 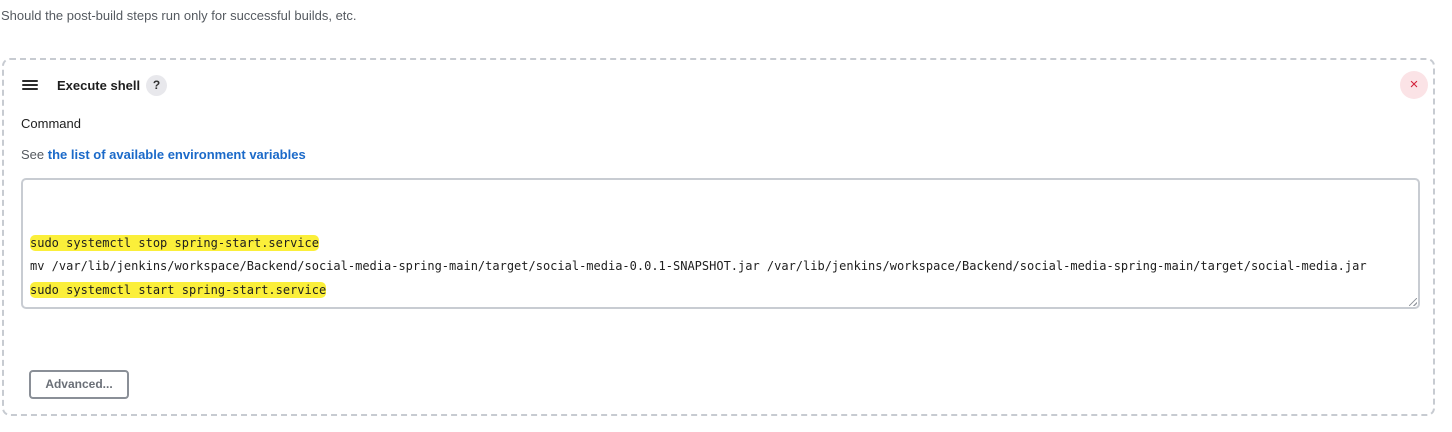 What do you see at coordinates (30, 86) in the screenshot?
I see `hamburger-icon` at bounding box center [30, 86].